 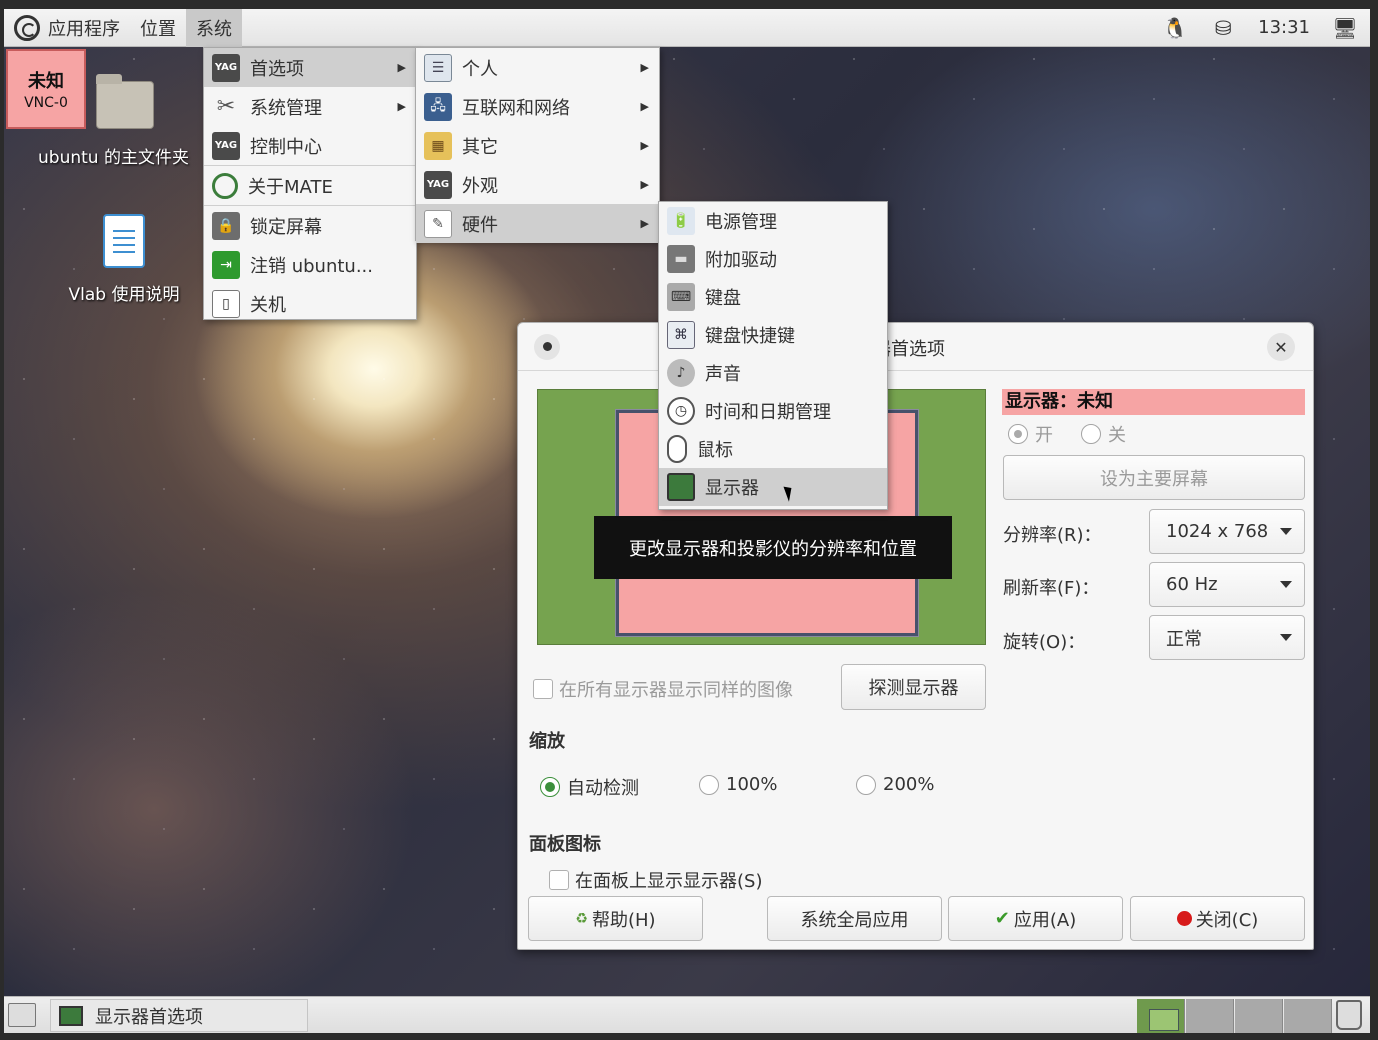 I want to click on taskbar-window-button: 显示器首选项, so click(x=179, y=1015).